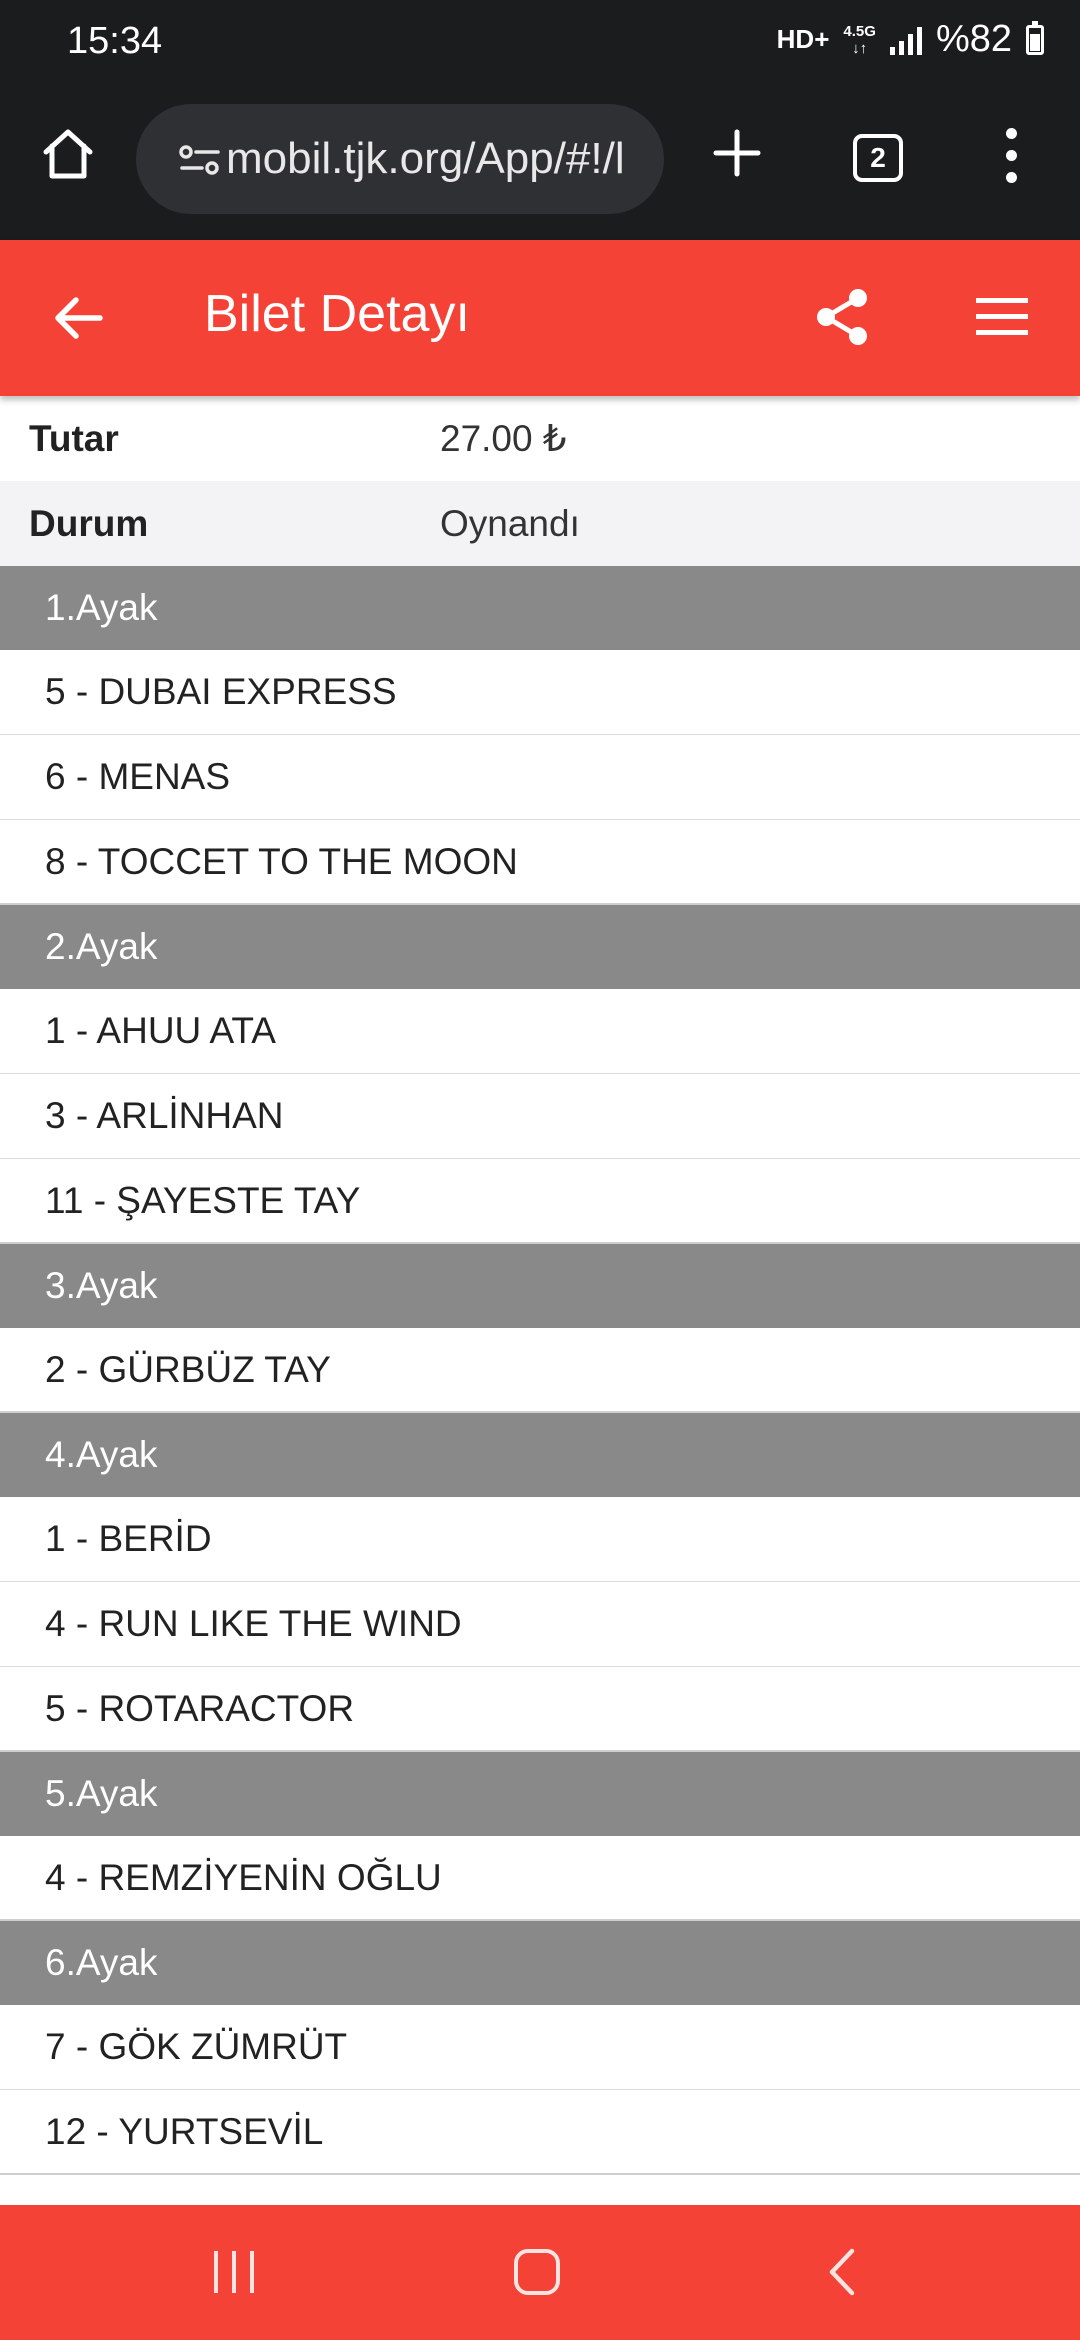 This screenshot has width=1080, height=2340. What do you see at coordinates (737, 153) in the screenshot?
I see `new-tab-icon` at bounding box center [737, 153].